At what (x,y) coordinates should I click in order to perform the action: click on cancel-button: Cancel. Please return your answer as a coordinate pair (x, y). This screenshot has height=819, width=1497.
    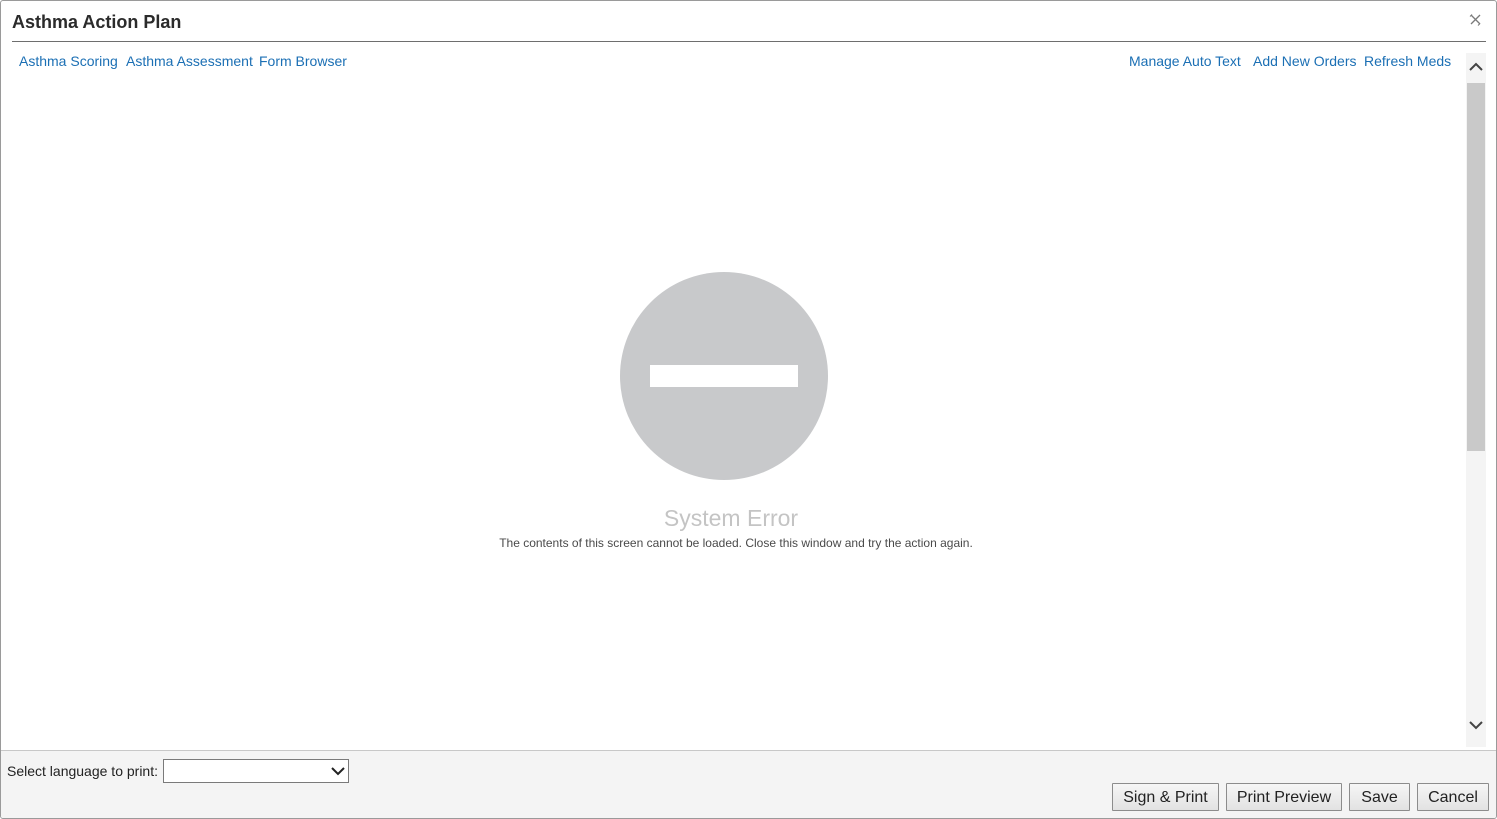
    Looking at the image, I should click on (1453, 797).